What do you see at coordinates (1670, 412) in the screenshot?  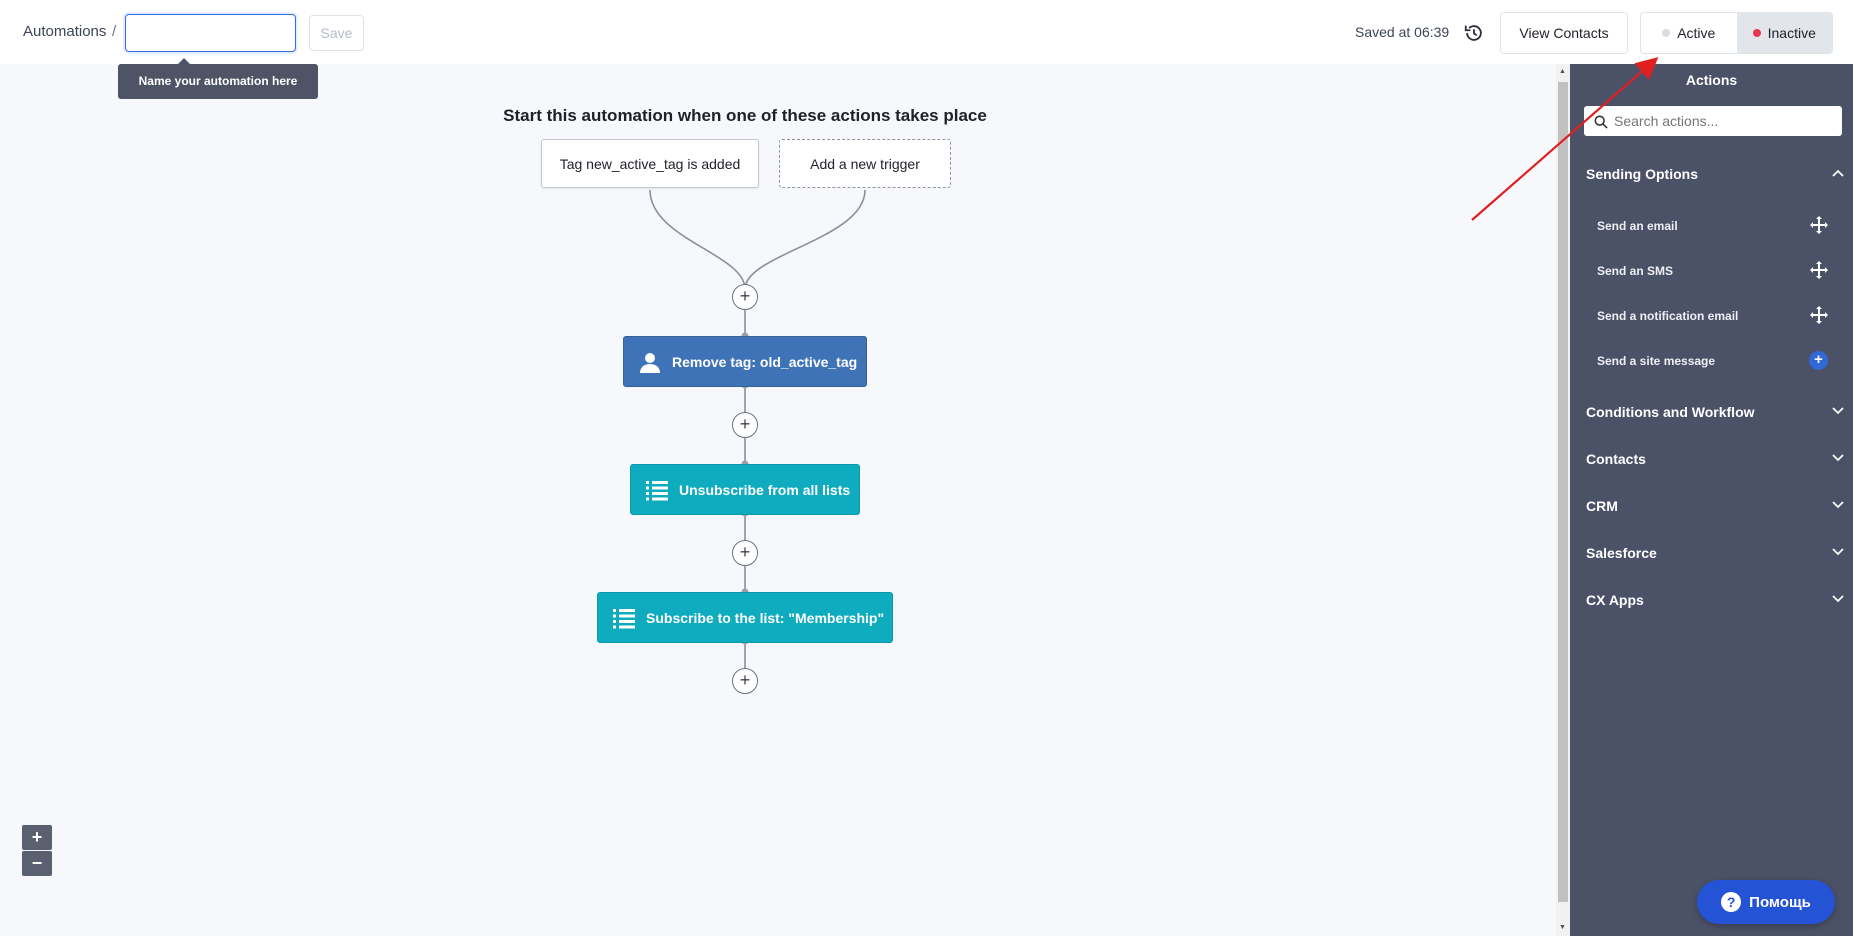 I see `section-label: Conditions and Workflow` at bounding box center [1670, 412].